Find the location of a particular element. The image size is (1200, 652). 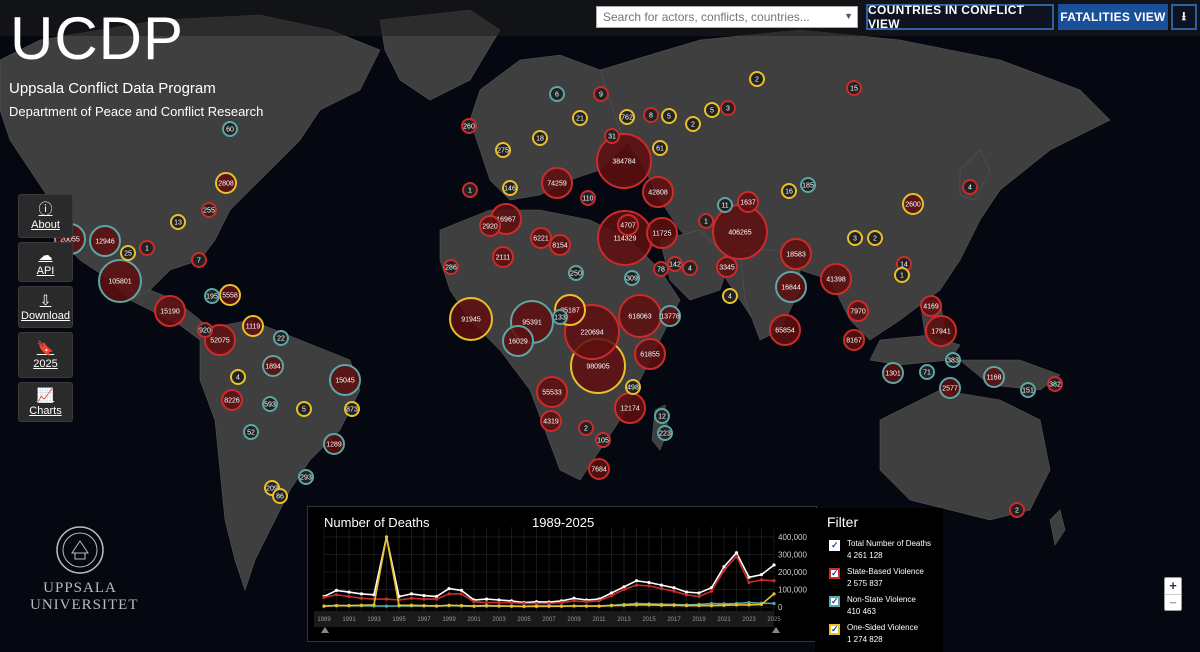

conflict-marker: 18583 is located at coordinates (796, 254).